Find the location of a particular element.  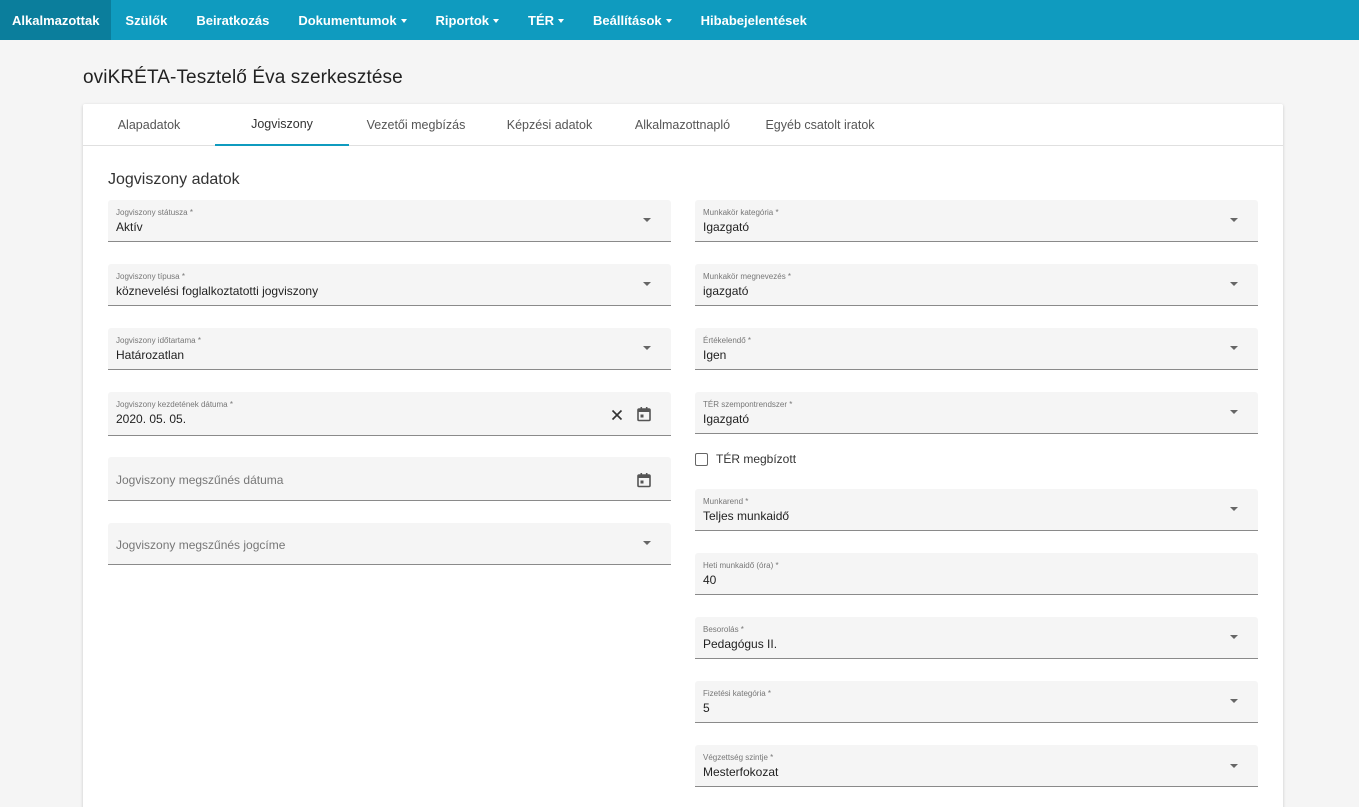

tab-kepzesi-adatok: Képzési adatok is located at coordinates (549, 125).